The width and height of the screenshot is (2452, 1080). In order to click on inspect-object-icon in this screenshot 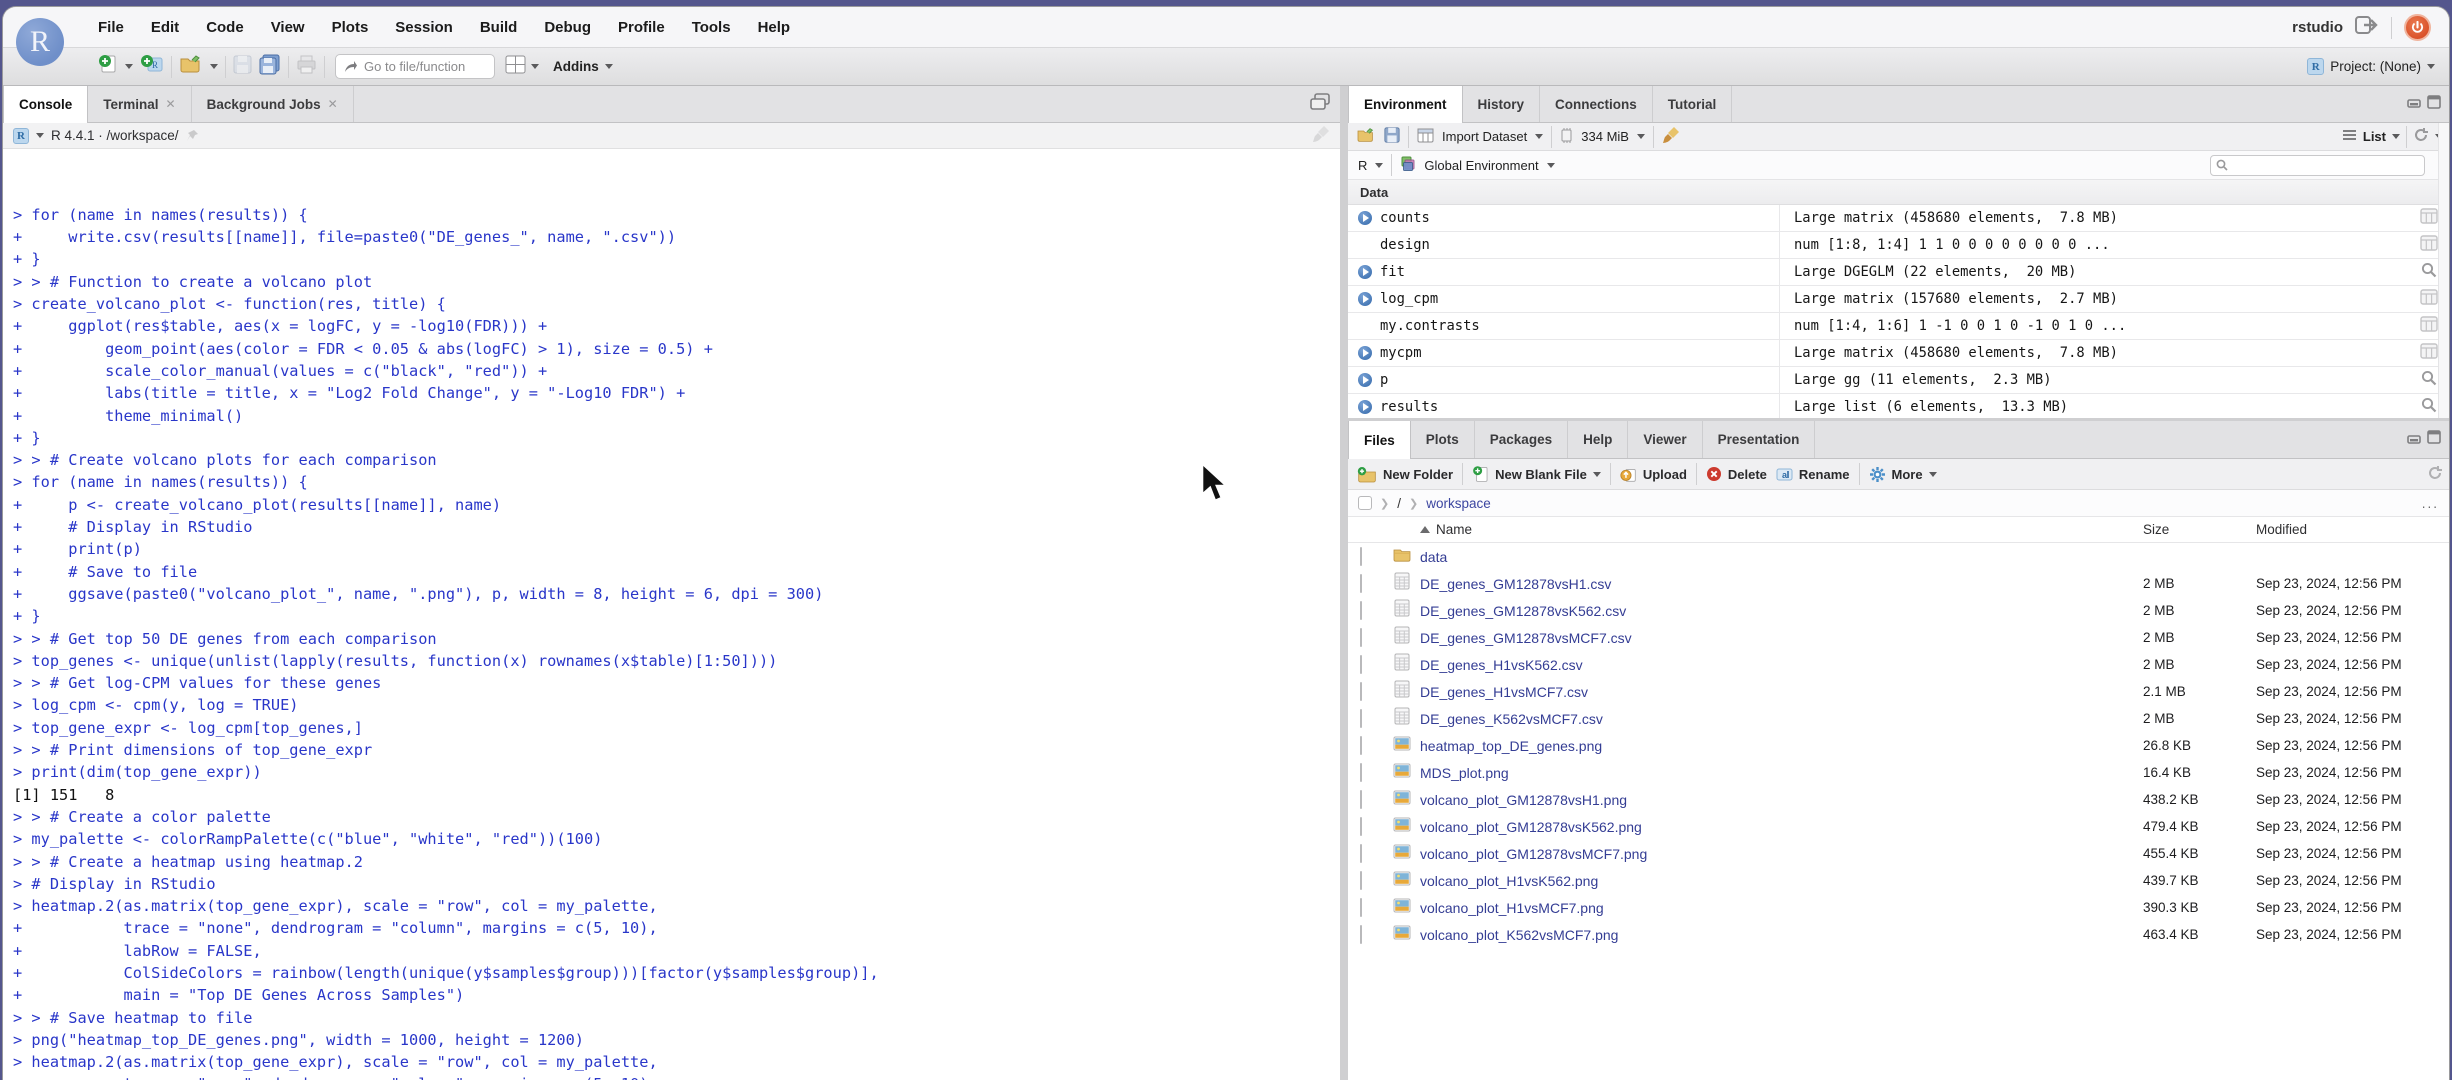, I will do `click(2429, 407)`.